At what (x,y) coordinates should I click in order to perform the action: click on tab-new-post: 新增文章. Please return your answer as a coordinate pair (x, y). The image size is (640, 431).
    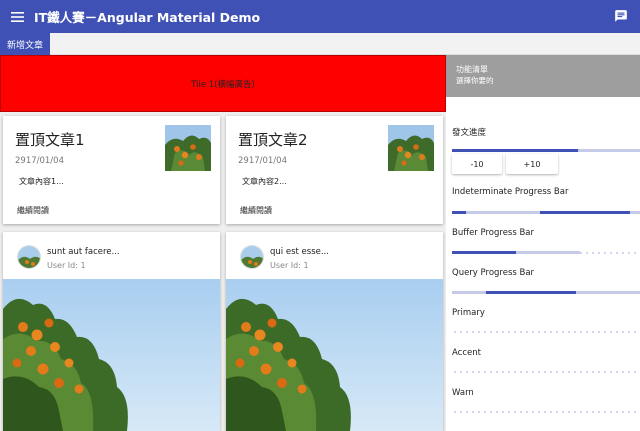
    Looking at the image, I should click on (25, 44).